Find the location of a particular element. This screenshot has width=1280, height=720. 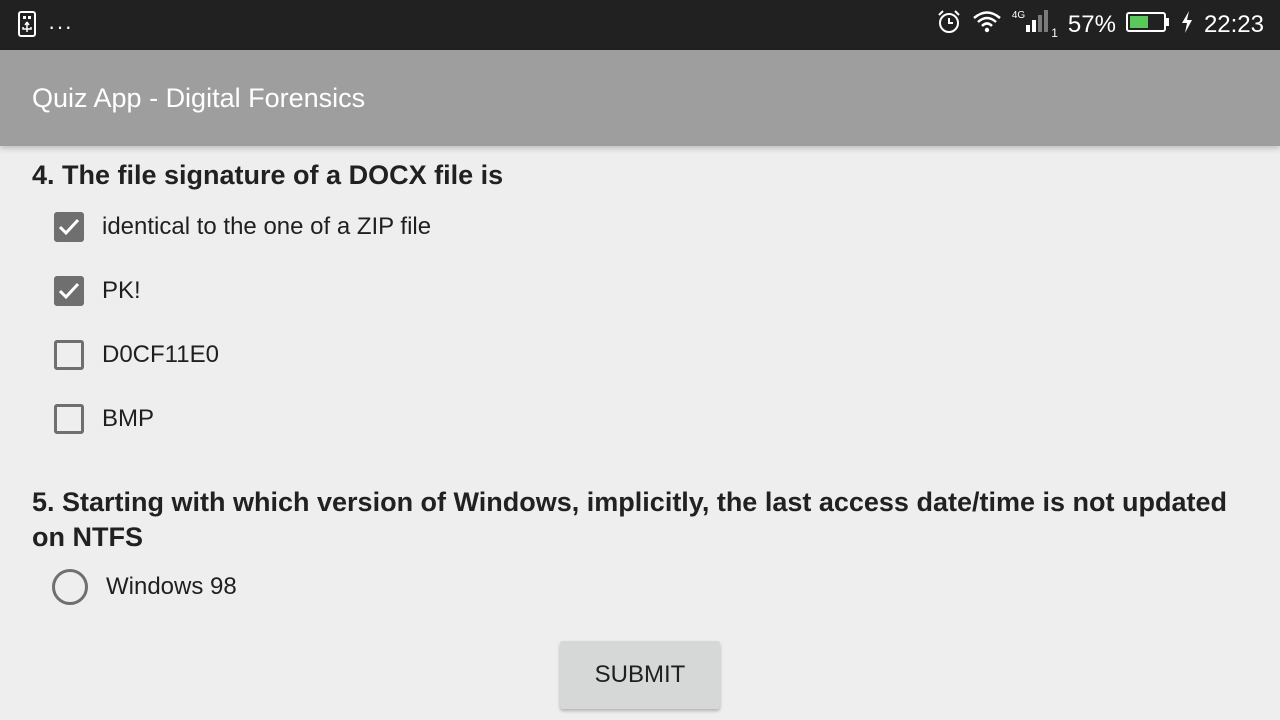

app-bar: Quiz App - Digital Forensics is located at coordinates (640, 98).